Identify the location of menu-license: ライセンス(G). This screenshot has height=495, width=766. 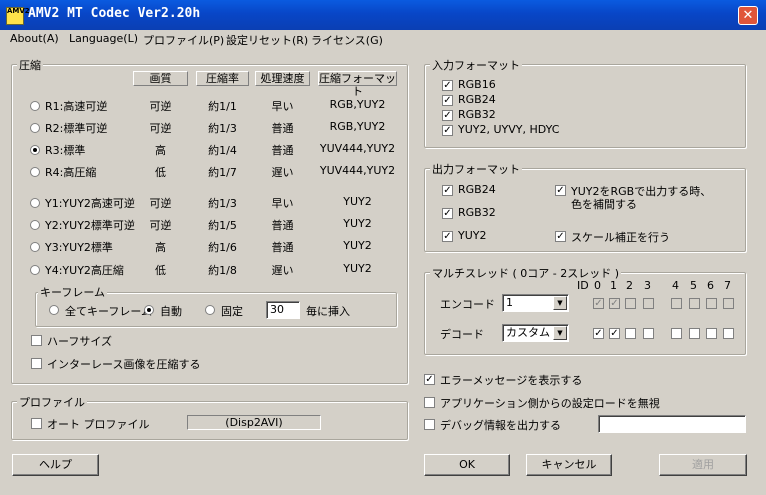
(347, 40).